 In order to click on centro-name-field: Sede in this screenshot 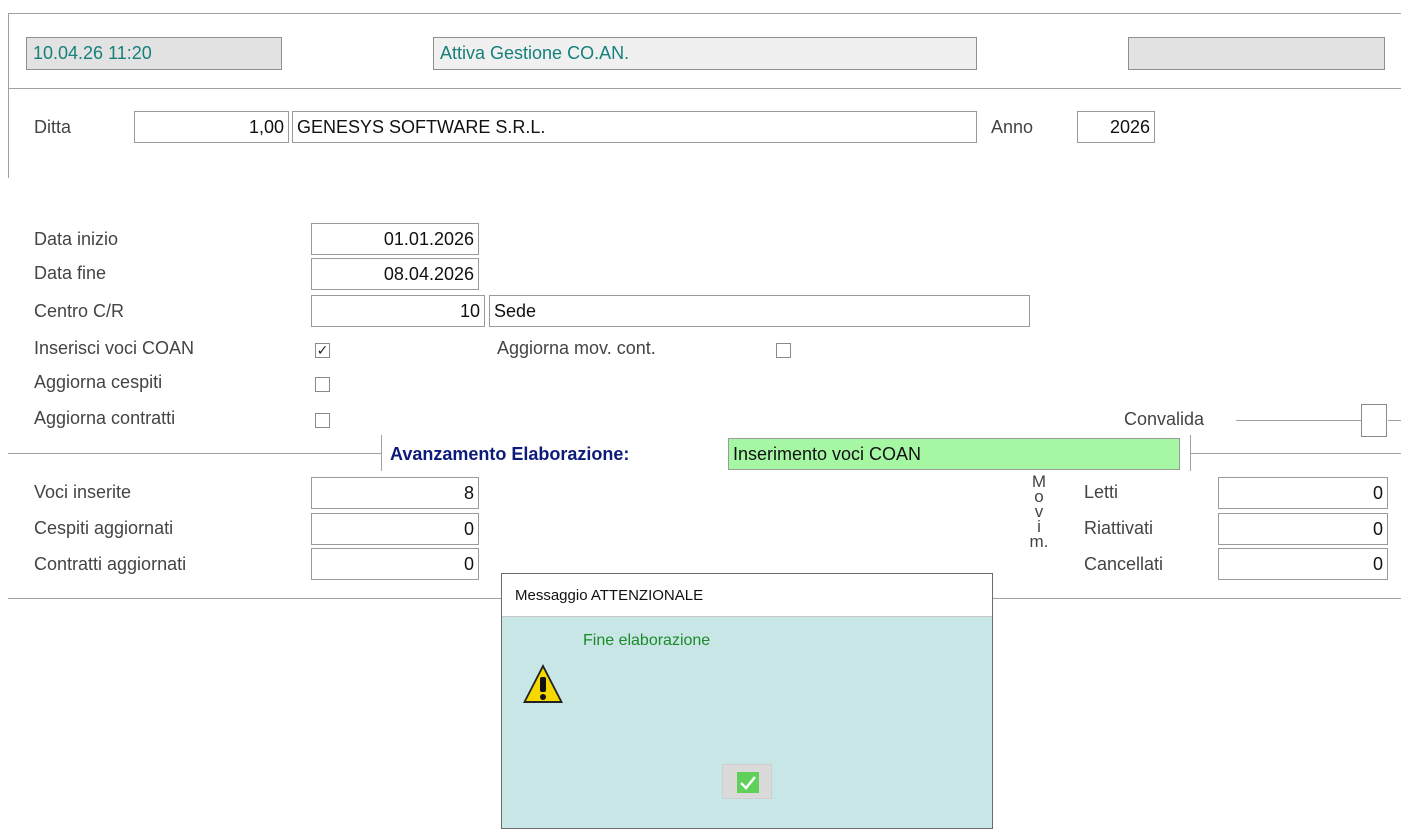, I will do `click(759, 311)`.